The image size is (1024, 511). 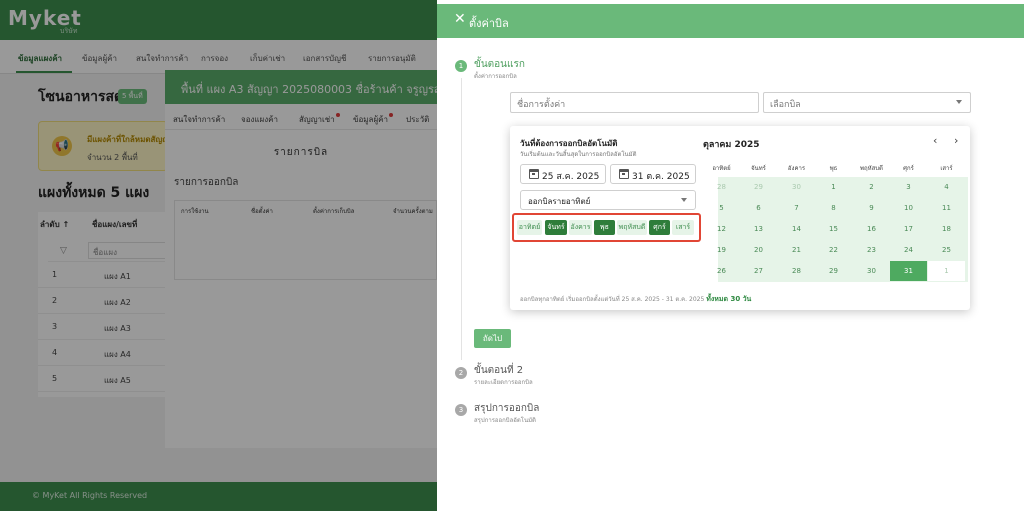 What do you see at coordinates (833, 208) in the screenshot?
I see `calendar-day: 8` at bounding box center [833, 208].